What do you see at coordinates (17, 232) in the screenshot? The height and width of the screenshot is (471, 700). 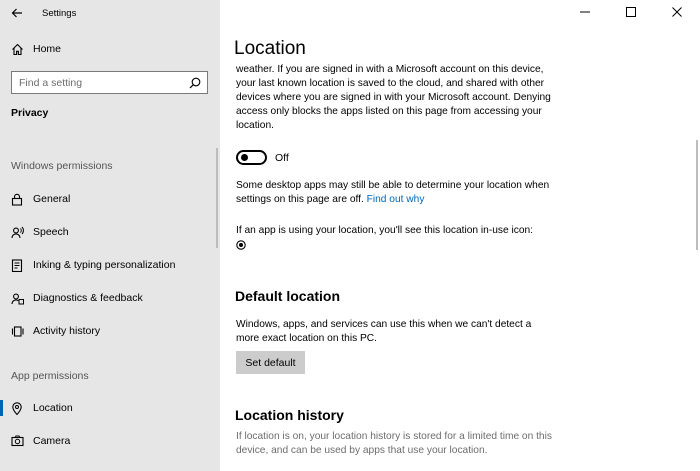 I see `speech-icon` at bounding box center [17, 232].